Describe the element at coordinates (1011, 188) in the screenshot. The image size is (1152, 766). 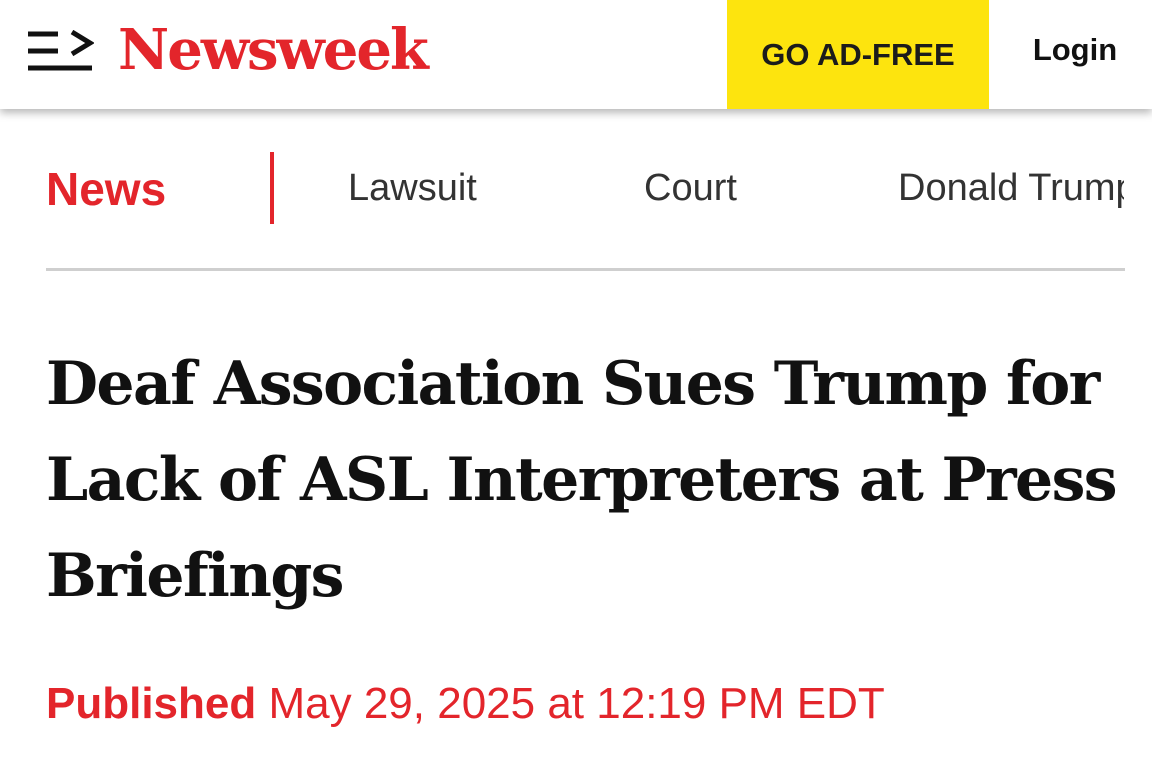
I see `tag-link-donald-trump: Donald Trump` at that location.